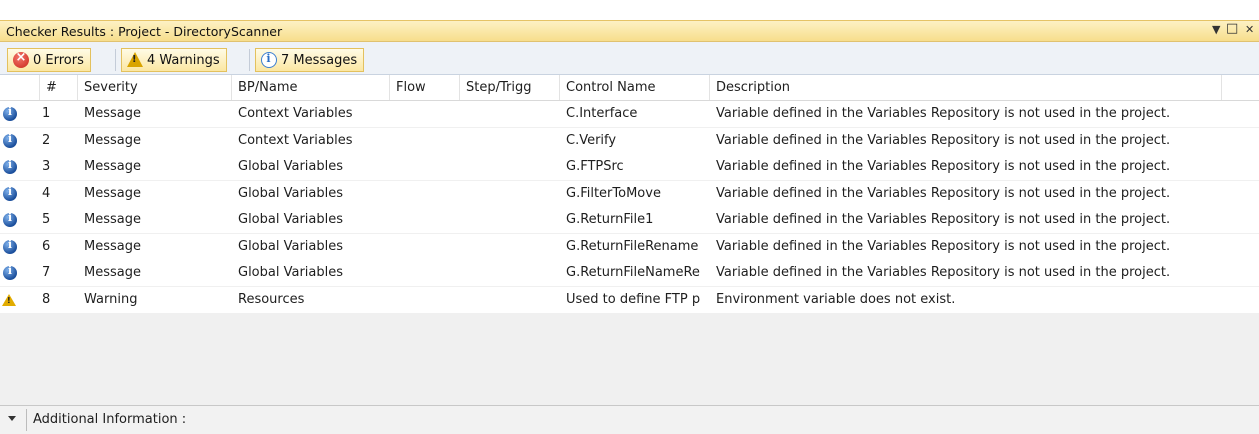 This screenshot has width=1259, height=434. What do you see at coordinates (633, 272) in the screenshot?
I see `row-control-name: G.ReturnFileNameRe` at bounding box center [633, 272].